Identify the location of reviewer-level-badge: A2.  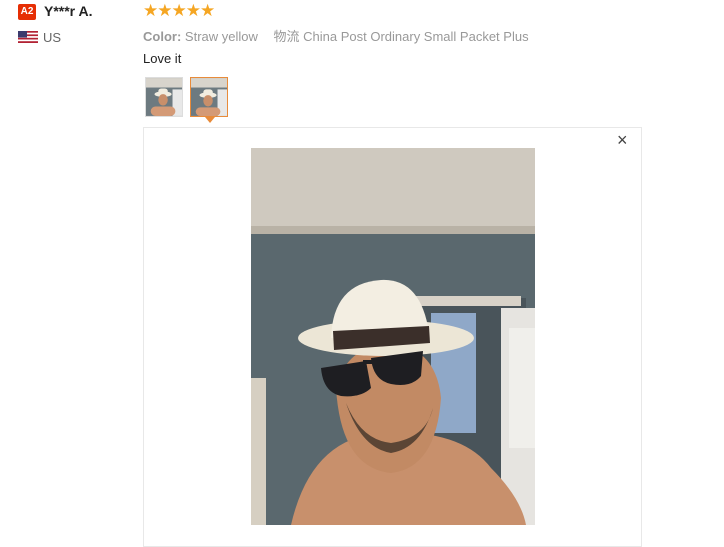
(27, 12).